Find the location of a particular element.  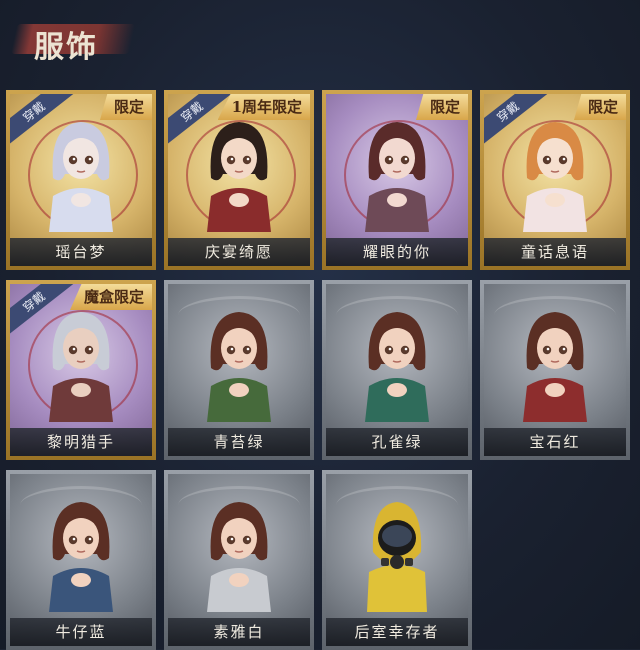

outfit-card: 青苔绿 is located at coordinates (239, 370).